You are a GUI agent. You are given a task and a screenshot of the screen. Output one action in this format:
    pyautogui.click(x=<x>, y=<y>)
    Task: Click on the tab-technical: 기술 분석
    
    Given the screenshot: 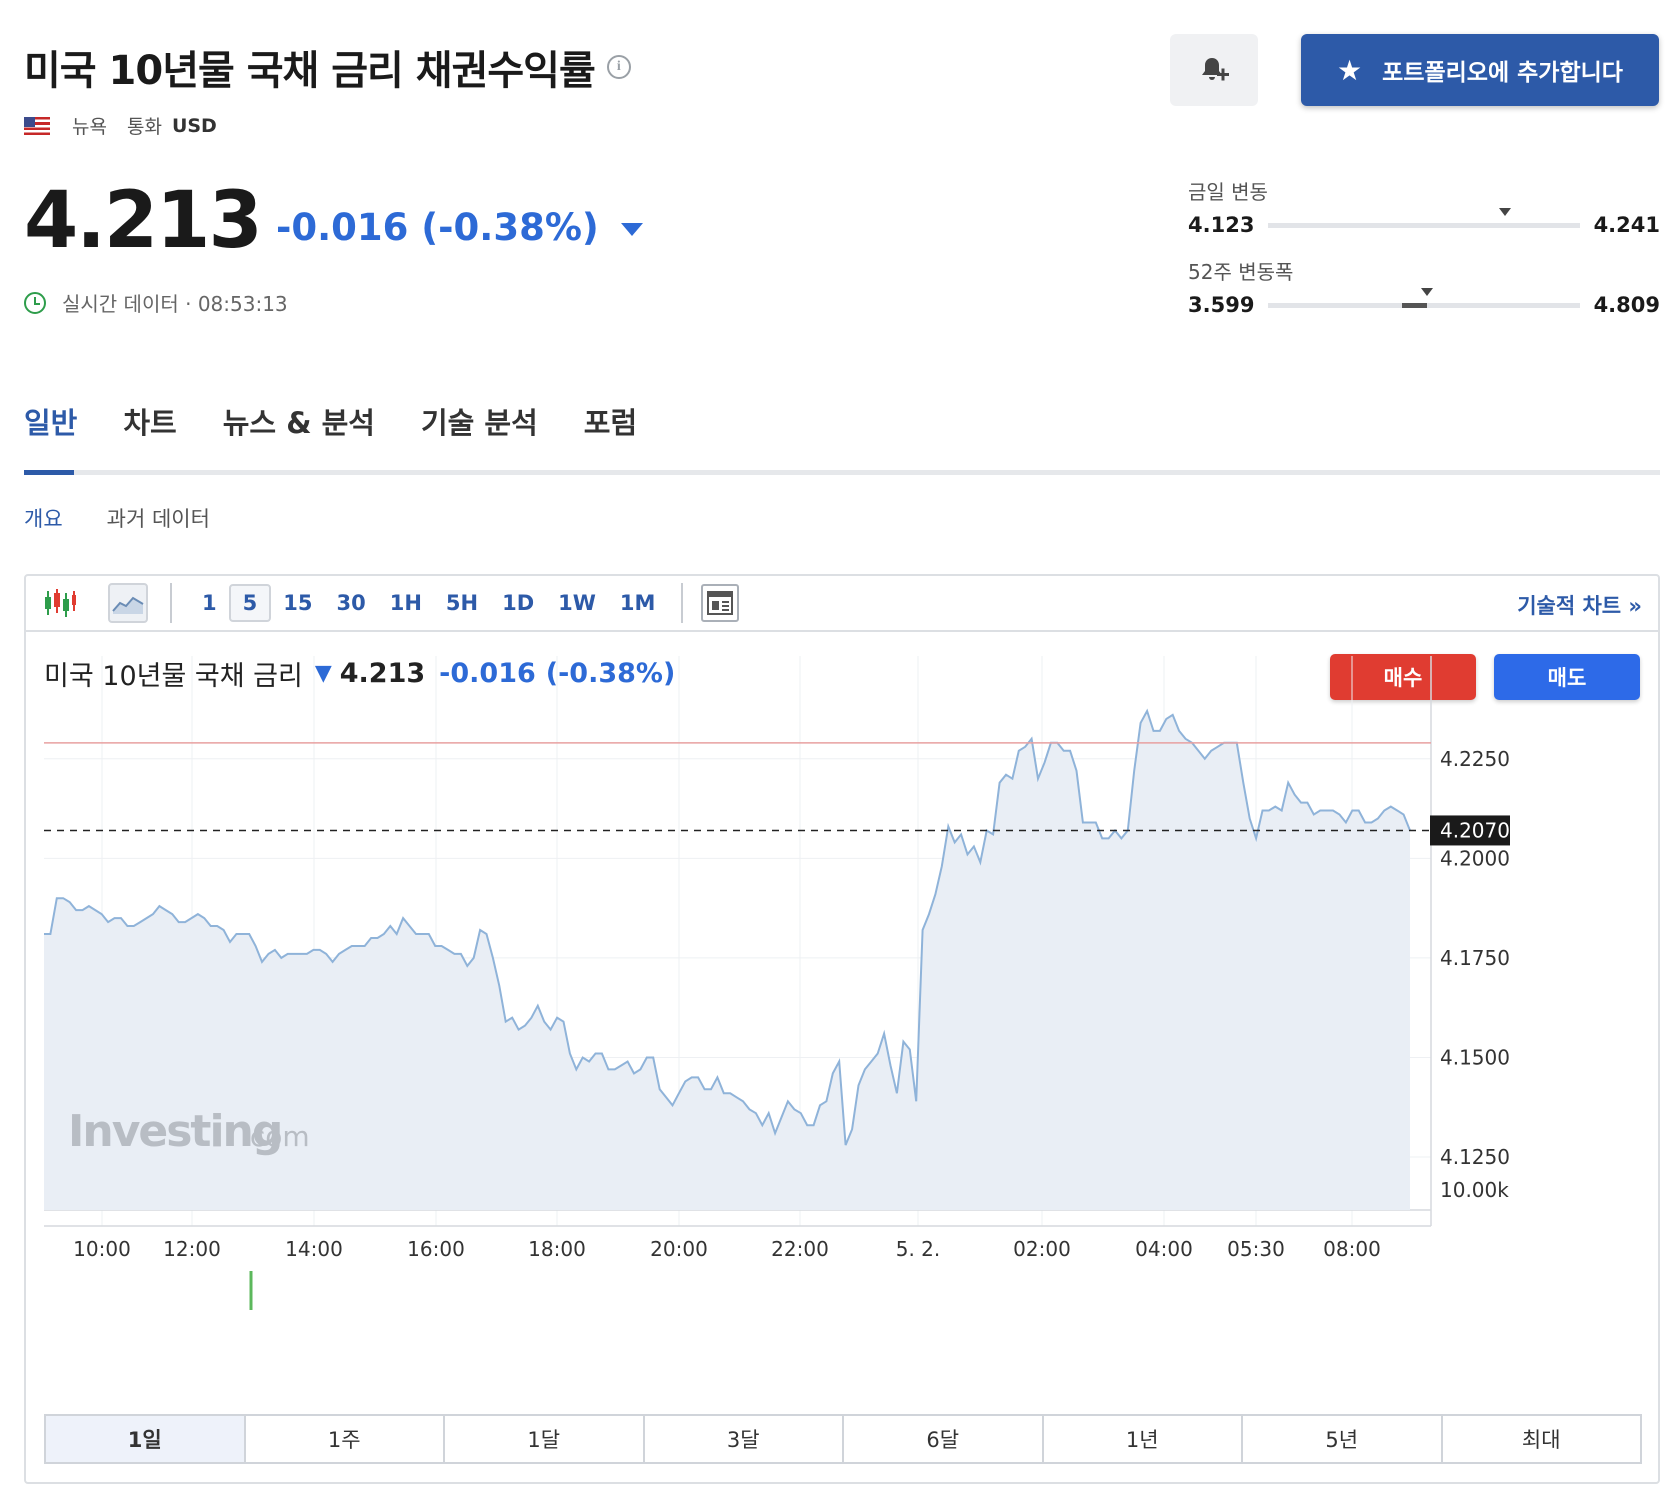 What is the action you would take?
    pyautogui.click(x=479, y=421)
    